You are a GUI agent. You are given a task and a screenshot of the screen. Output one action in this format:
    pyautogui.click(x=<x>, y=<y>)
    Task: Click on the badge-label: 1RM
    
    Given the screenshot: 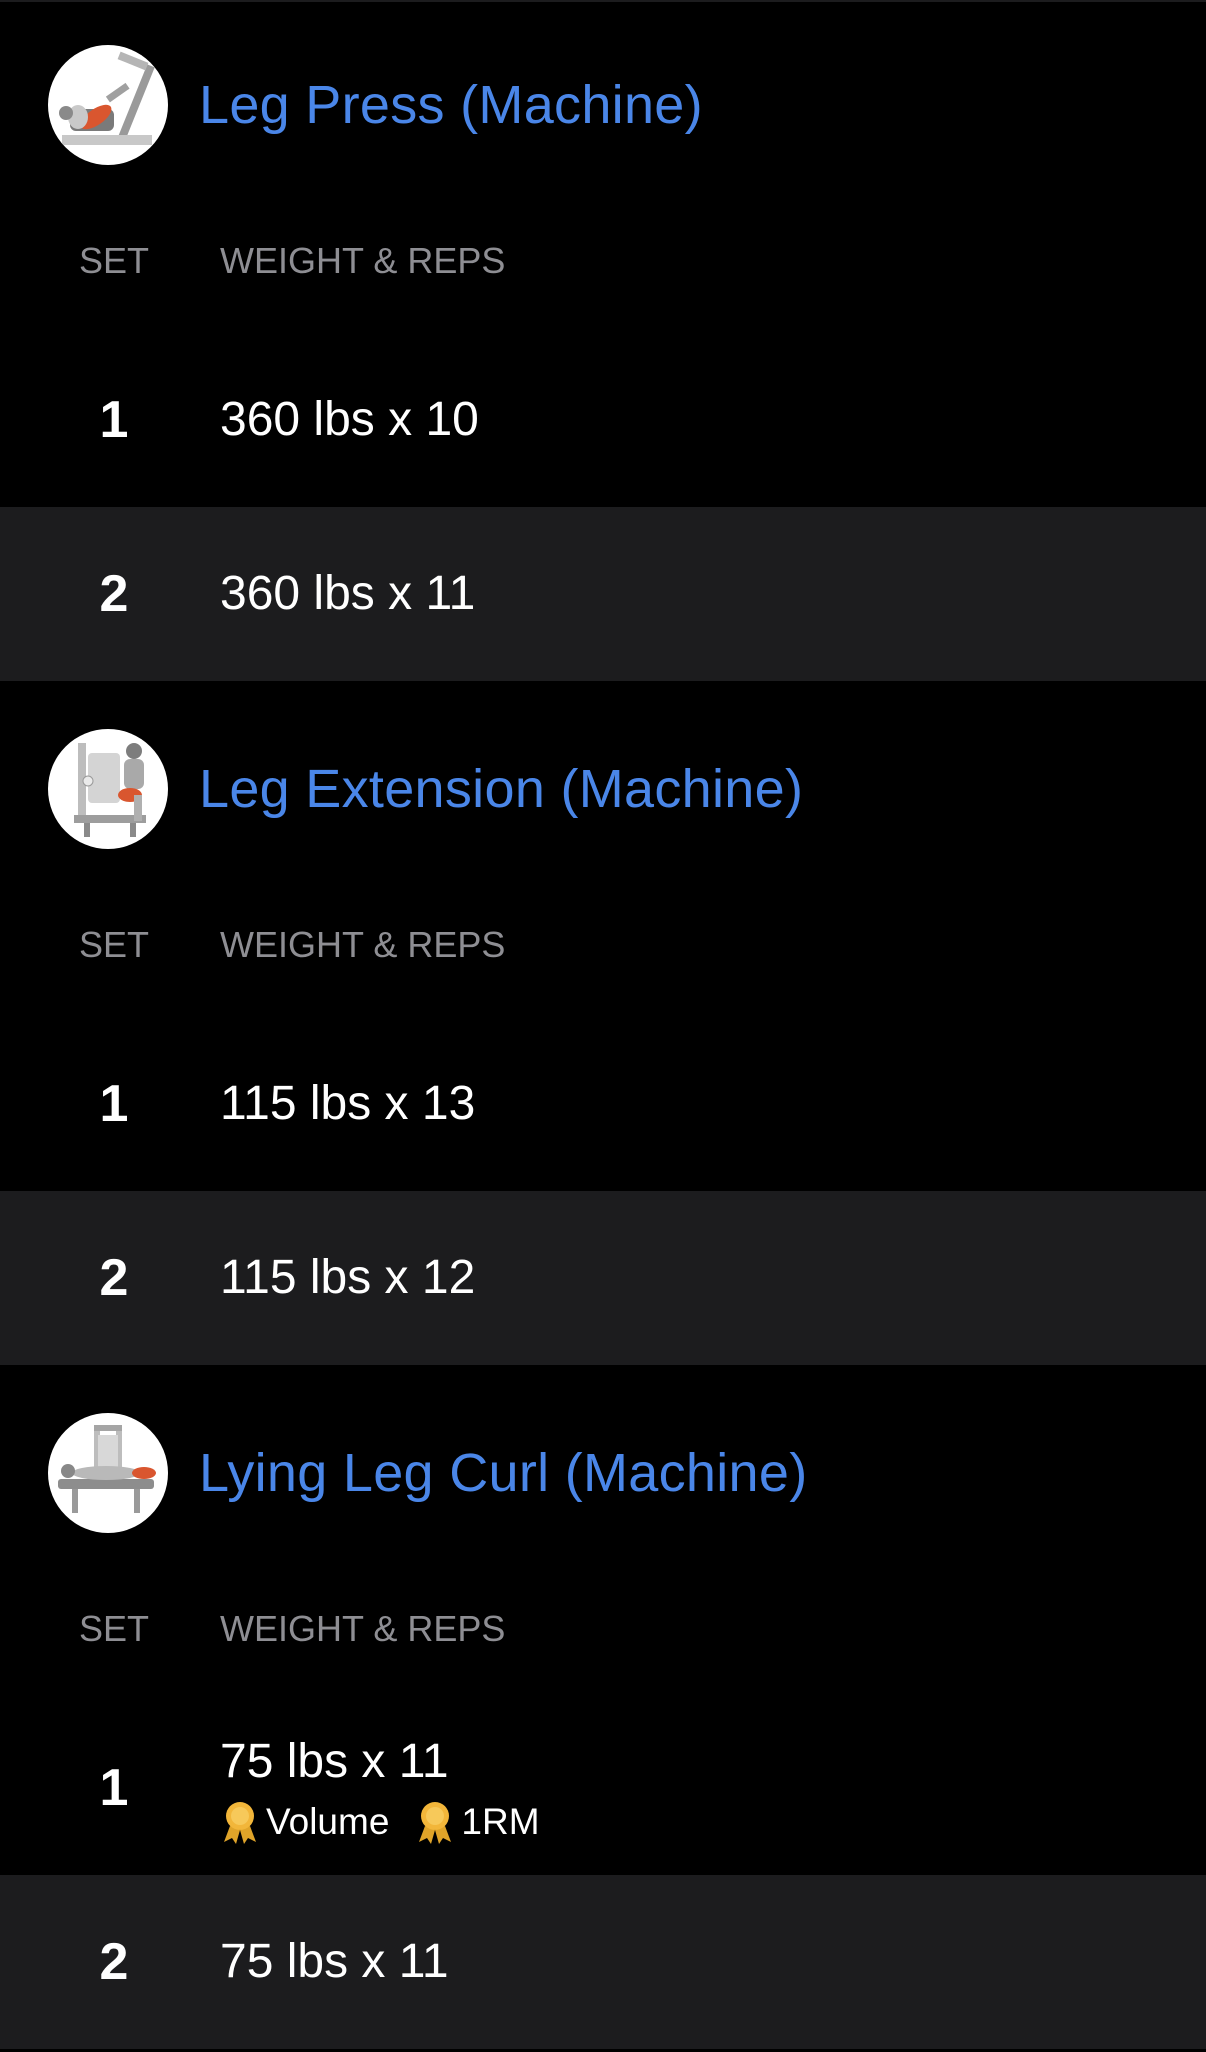 What is the action you would take?
    pyautogui.click(x=500, y=1821)
    